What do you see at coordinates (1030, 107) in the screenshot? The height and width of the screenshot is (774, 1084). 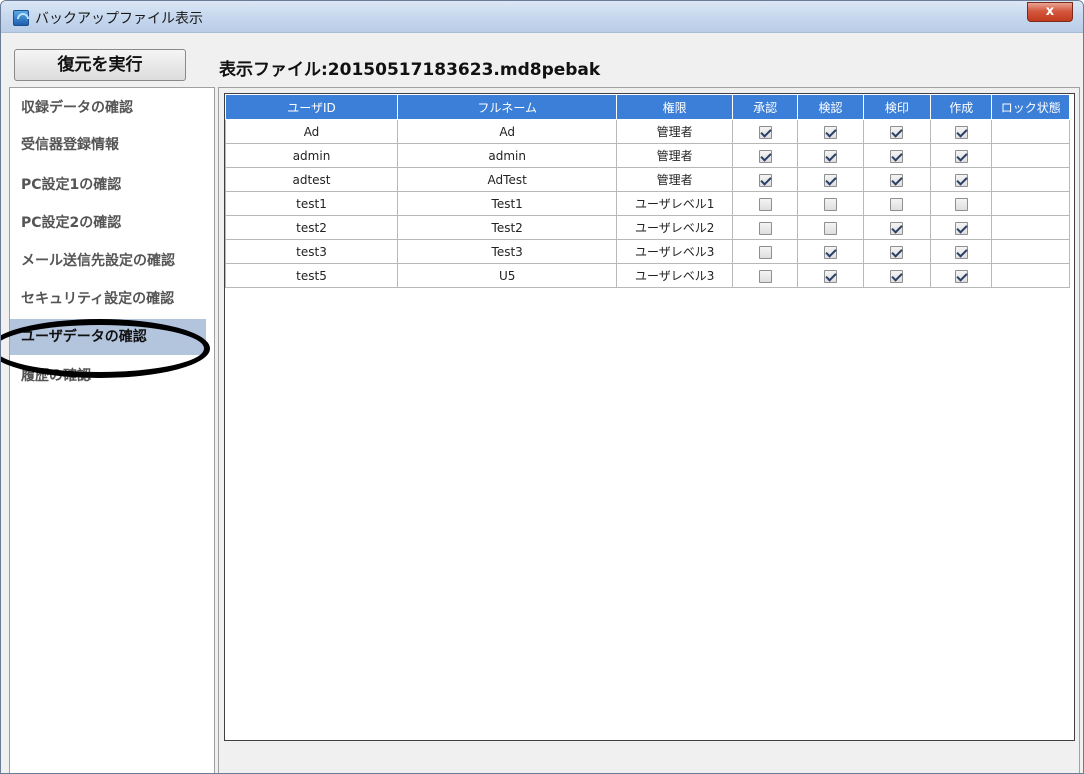 I see `column-header-lock-status: ロック状態` at bounding box center [1030, 107].